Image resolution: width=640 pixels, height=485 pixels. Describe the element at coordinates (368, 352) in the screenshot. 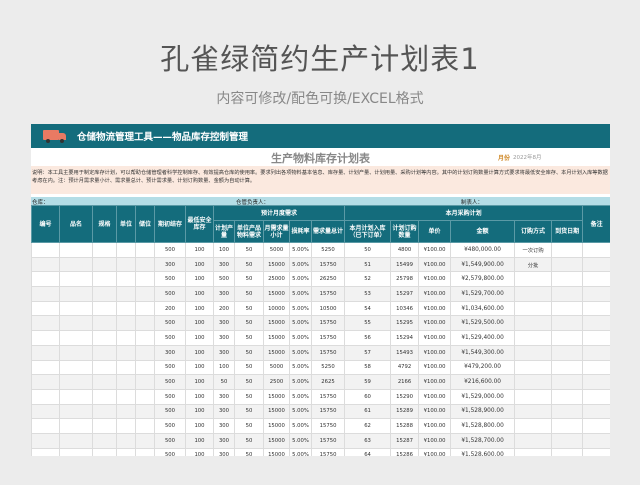

I see `cell-planned-in: 57` at that location.